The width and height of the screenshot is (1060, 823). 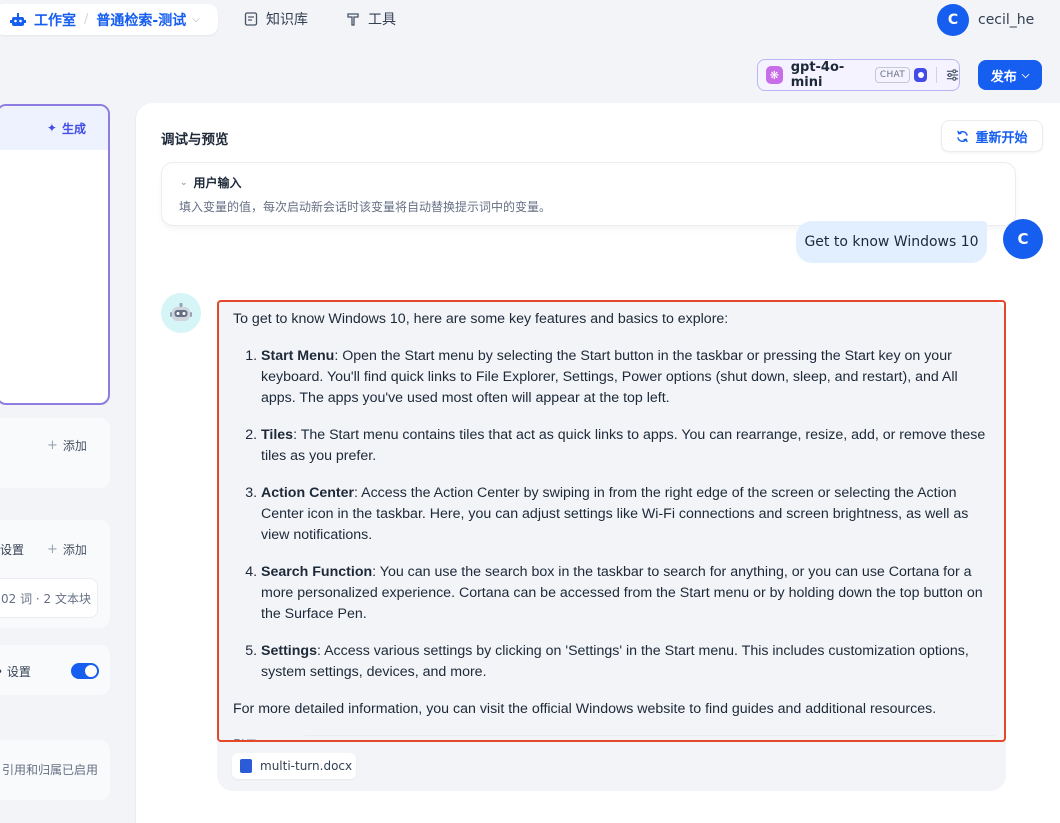 I want to click on chevron-down-icon: ⌄, so click(x=184, y=182).